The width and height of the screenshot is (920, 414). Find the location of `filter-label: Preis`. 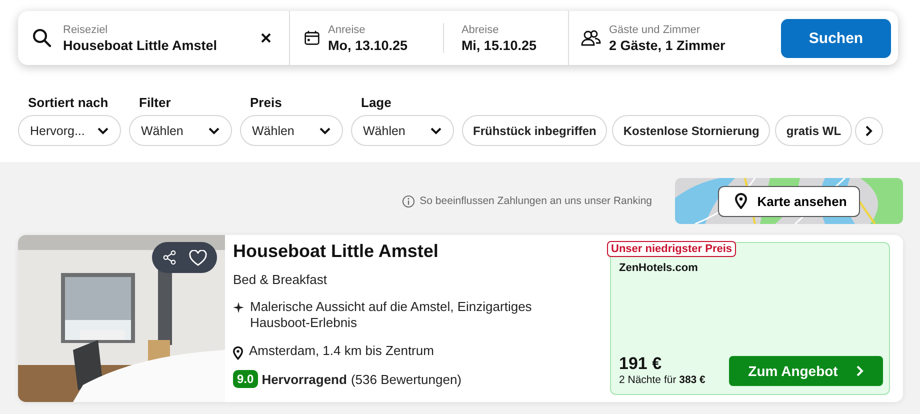

filter-label: Preis is located at coordinates (266, 102).